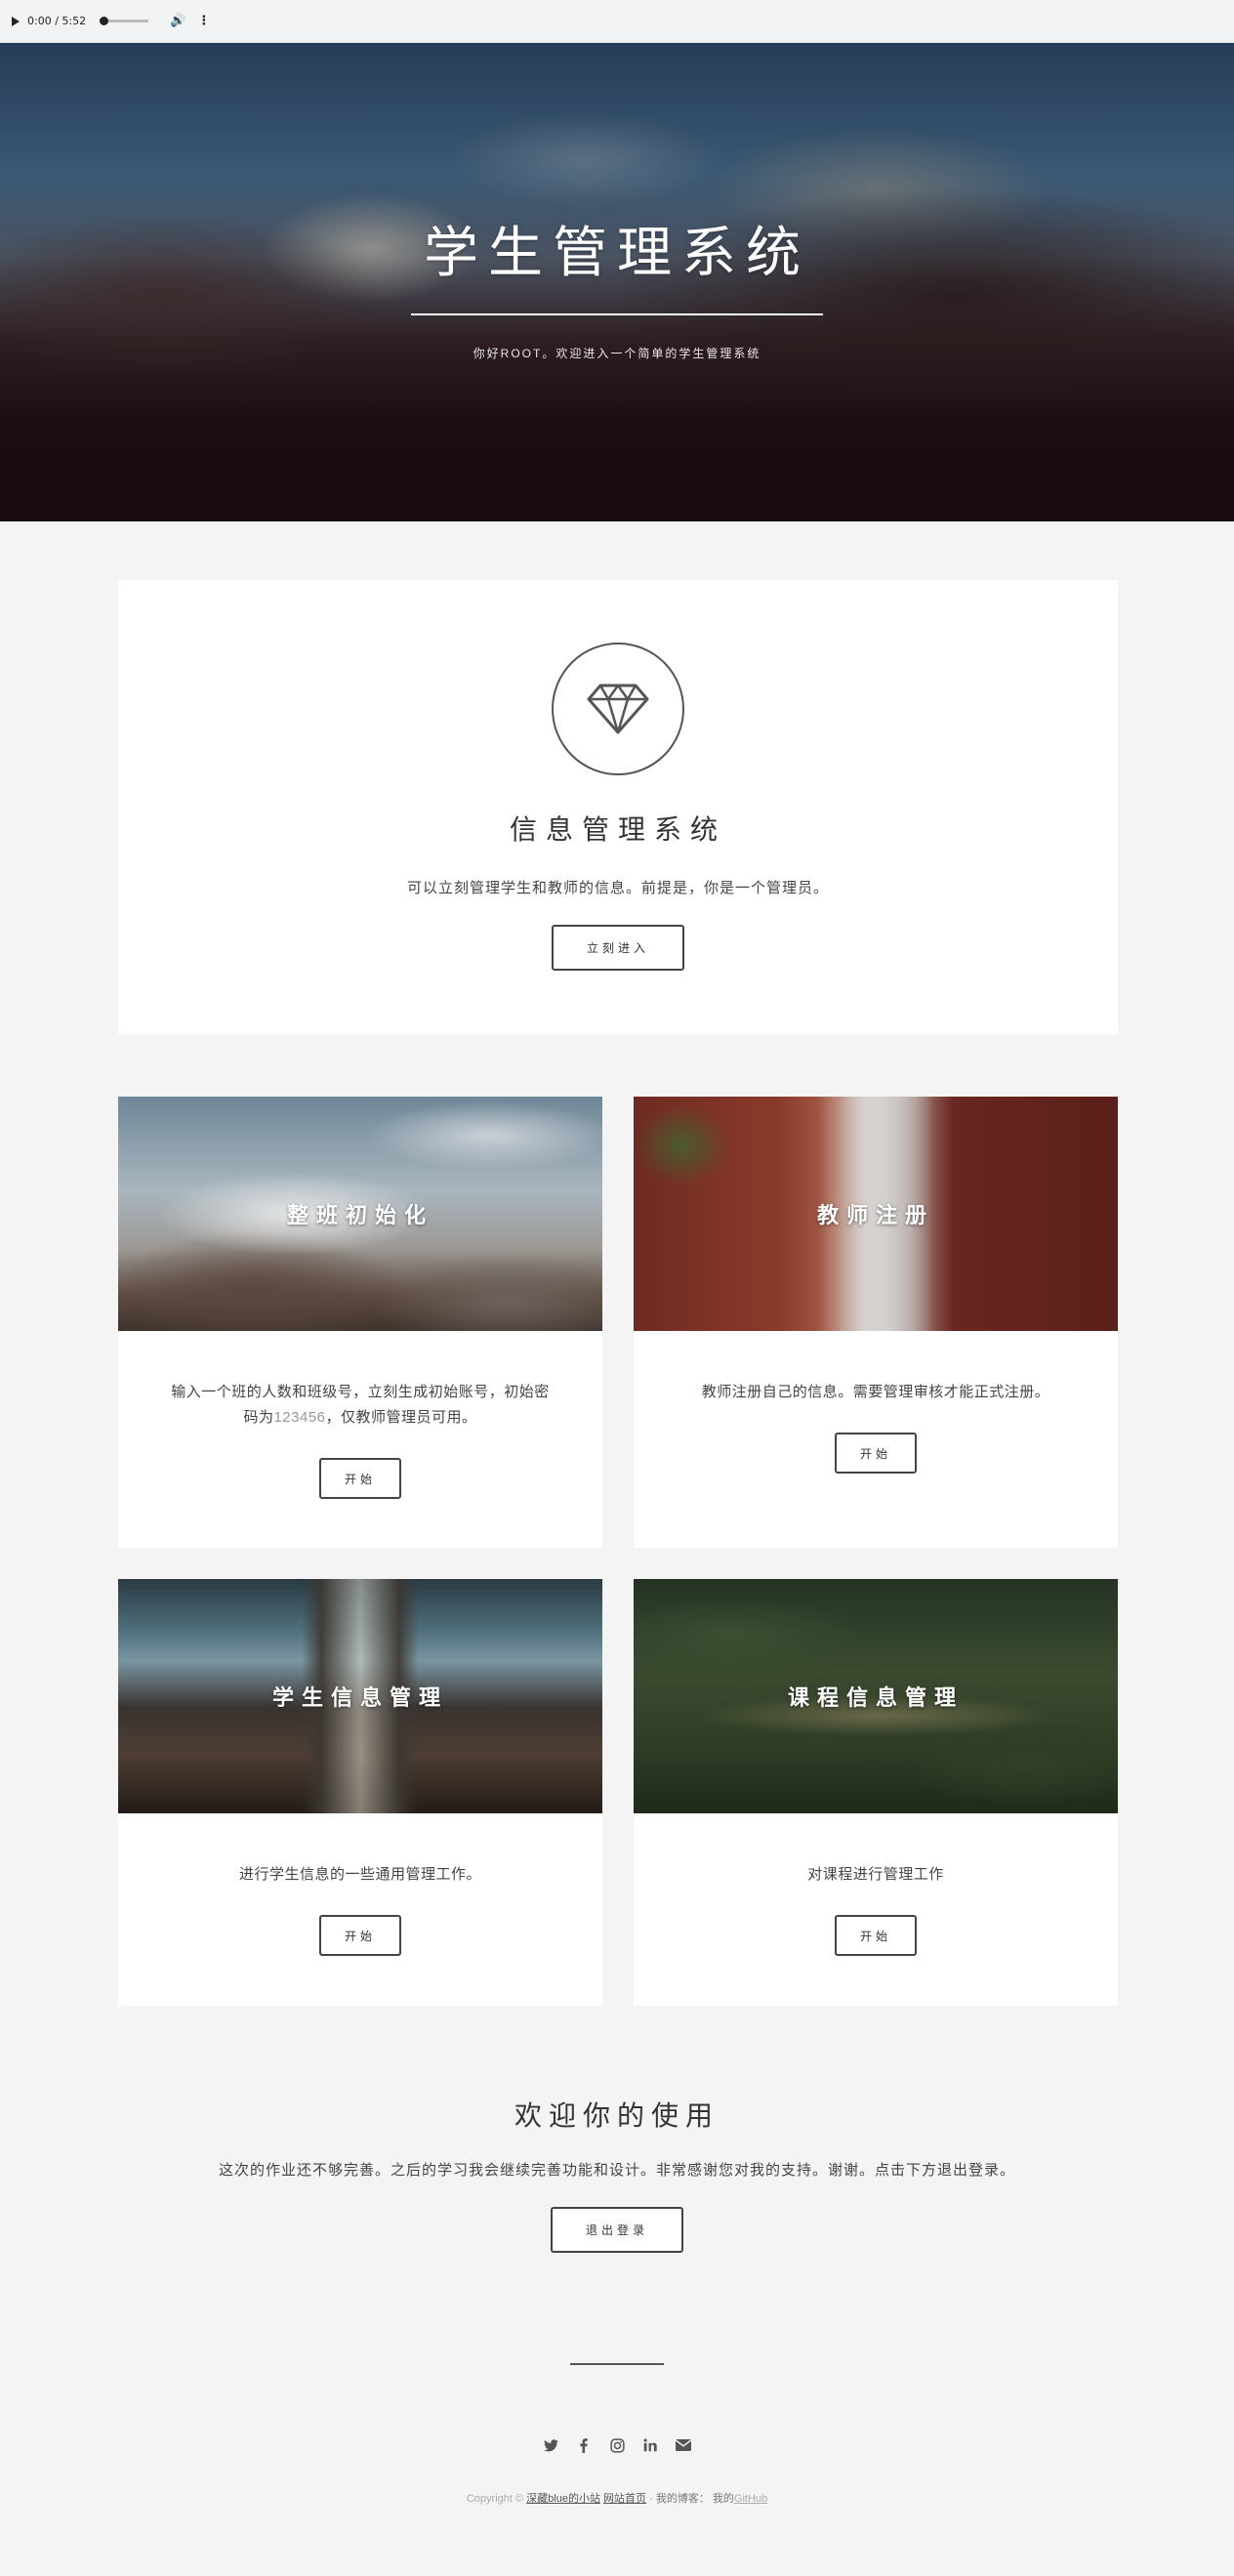  I want to click on mountain-image: 整班初始化, so click(360, 1214).